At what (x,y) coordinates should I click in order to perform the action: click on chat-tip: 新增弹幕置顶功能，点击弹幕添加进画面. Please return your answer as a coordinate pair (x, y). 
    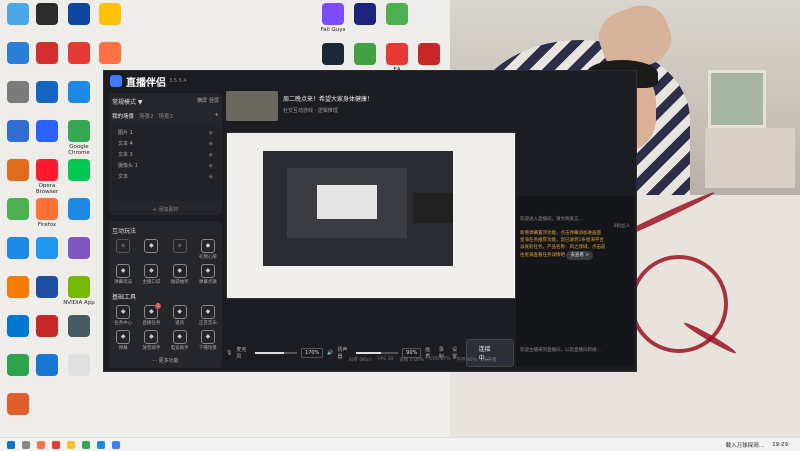
    Looking at the image, I should click on (560, 233).